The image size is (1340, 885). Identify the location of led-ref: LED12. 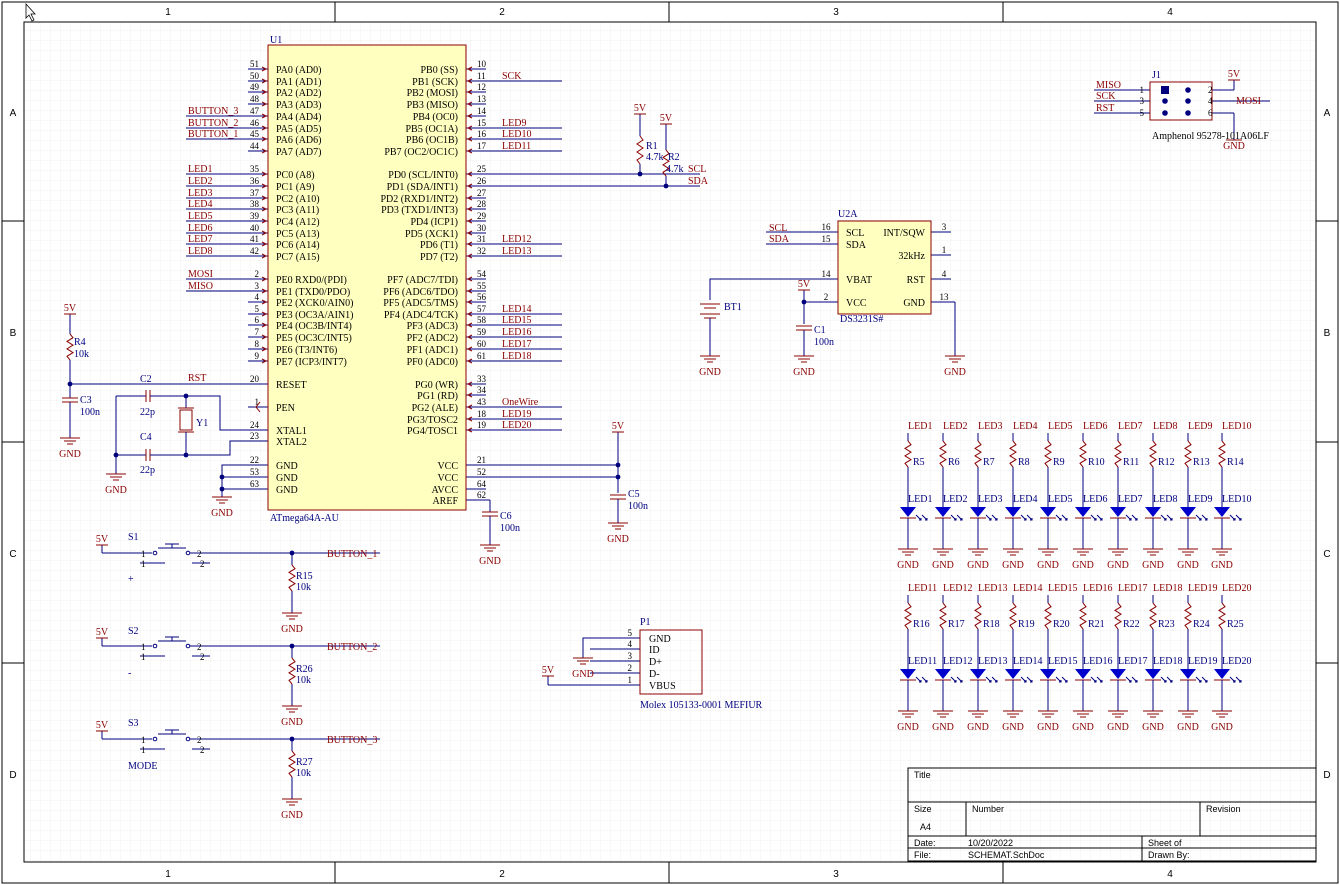
(957, 661).